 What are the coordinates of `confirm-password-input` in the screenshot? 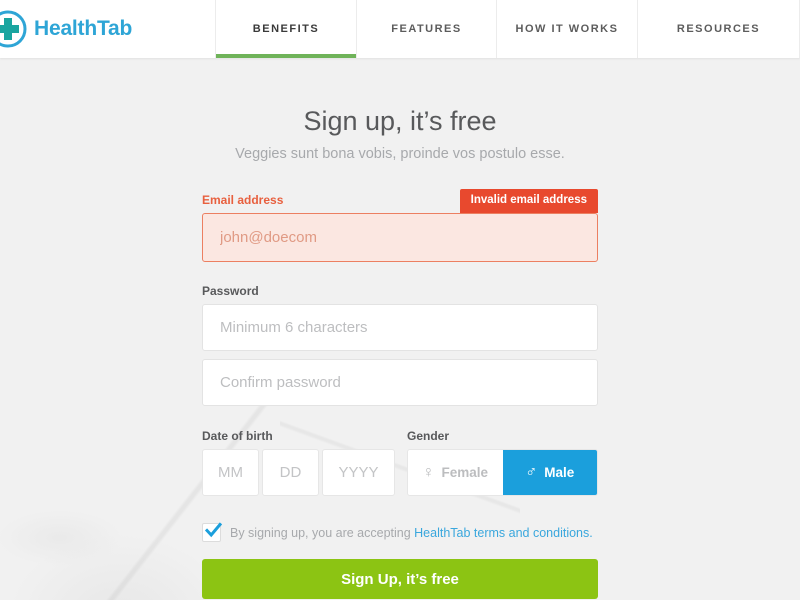 It's located at (400, 382).